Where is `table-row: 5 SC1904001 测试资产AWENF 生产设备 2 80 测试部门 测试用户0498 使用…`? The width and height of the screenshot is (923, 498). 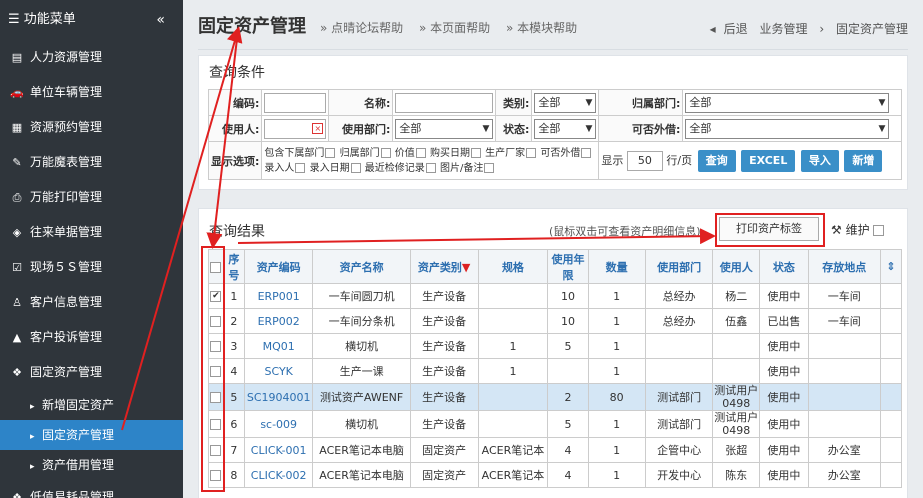 table-row: 5 SC1904001 测试资产AWENF 生产设备 2 80 测试部门 测试用户0498 使用… is located at coordinates (555, 397).